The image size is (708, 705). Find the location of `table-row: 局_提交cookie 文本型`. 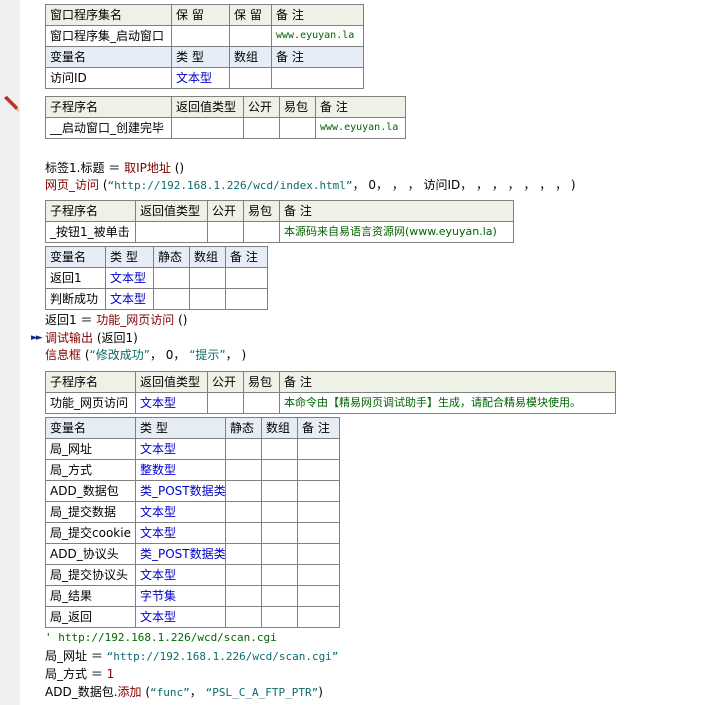

table-row: 局_提交cookie 文本型 is located at coordinates (192, 533).